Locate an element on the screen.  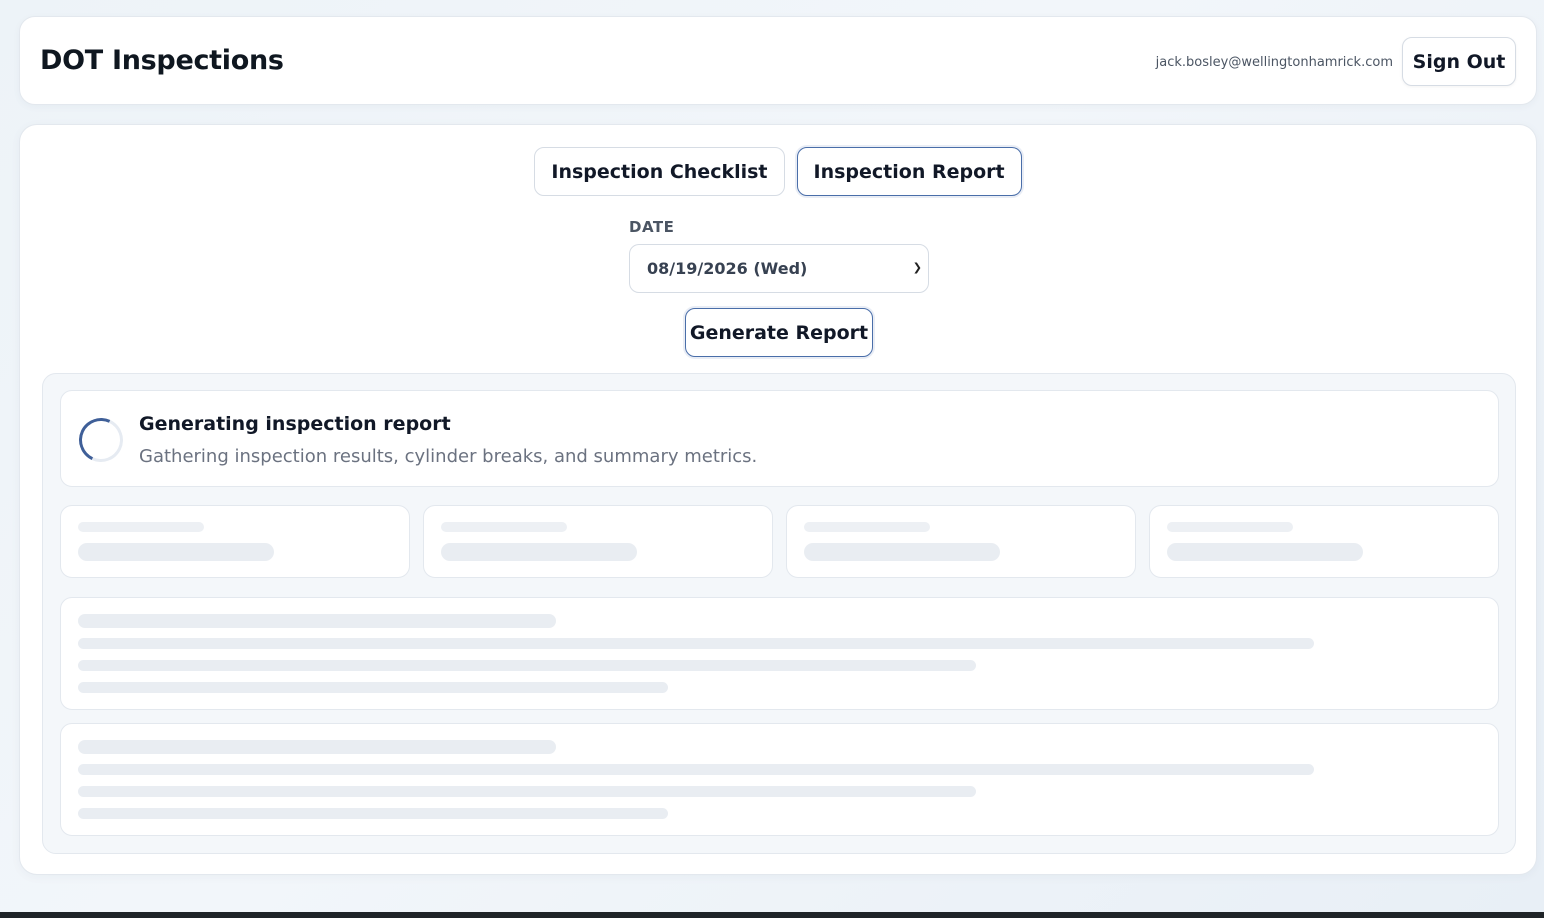
tab-bar: Inspection Checklist Inspection Report is located at coordinates (778, 171).